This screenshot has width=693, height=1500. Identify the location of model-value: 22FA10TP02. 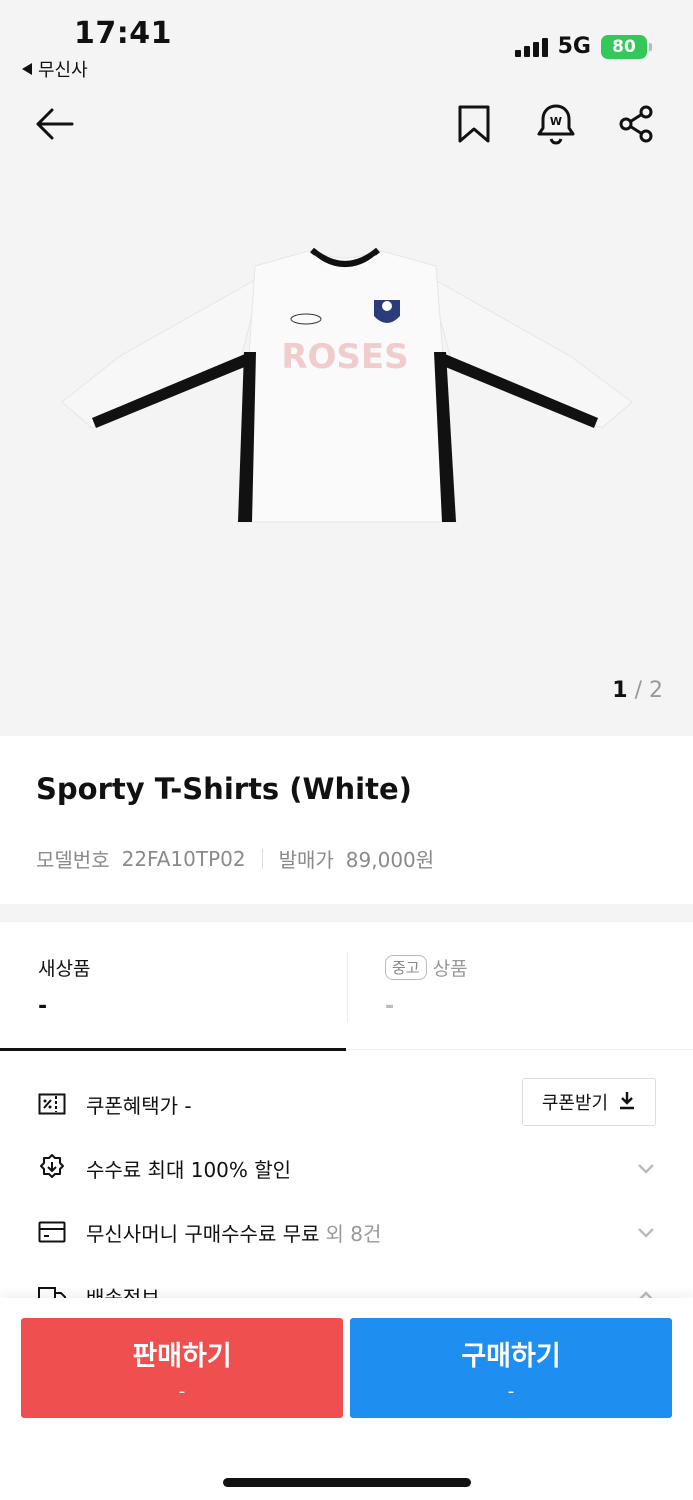
(183, 858).